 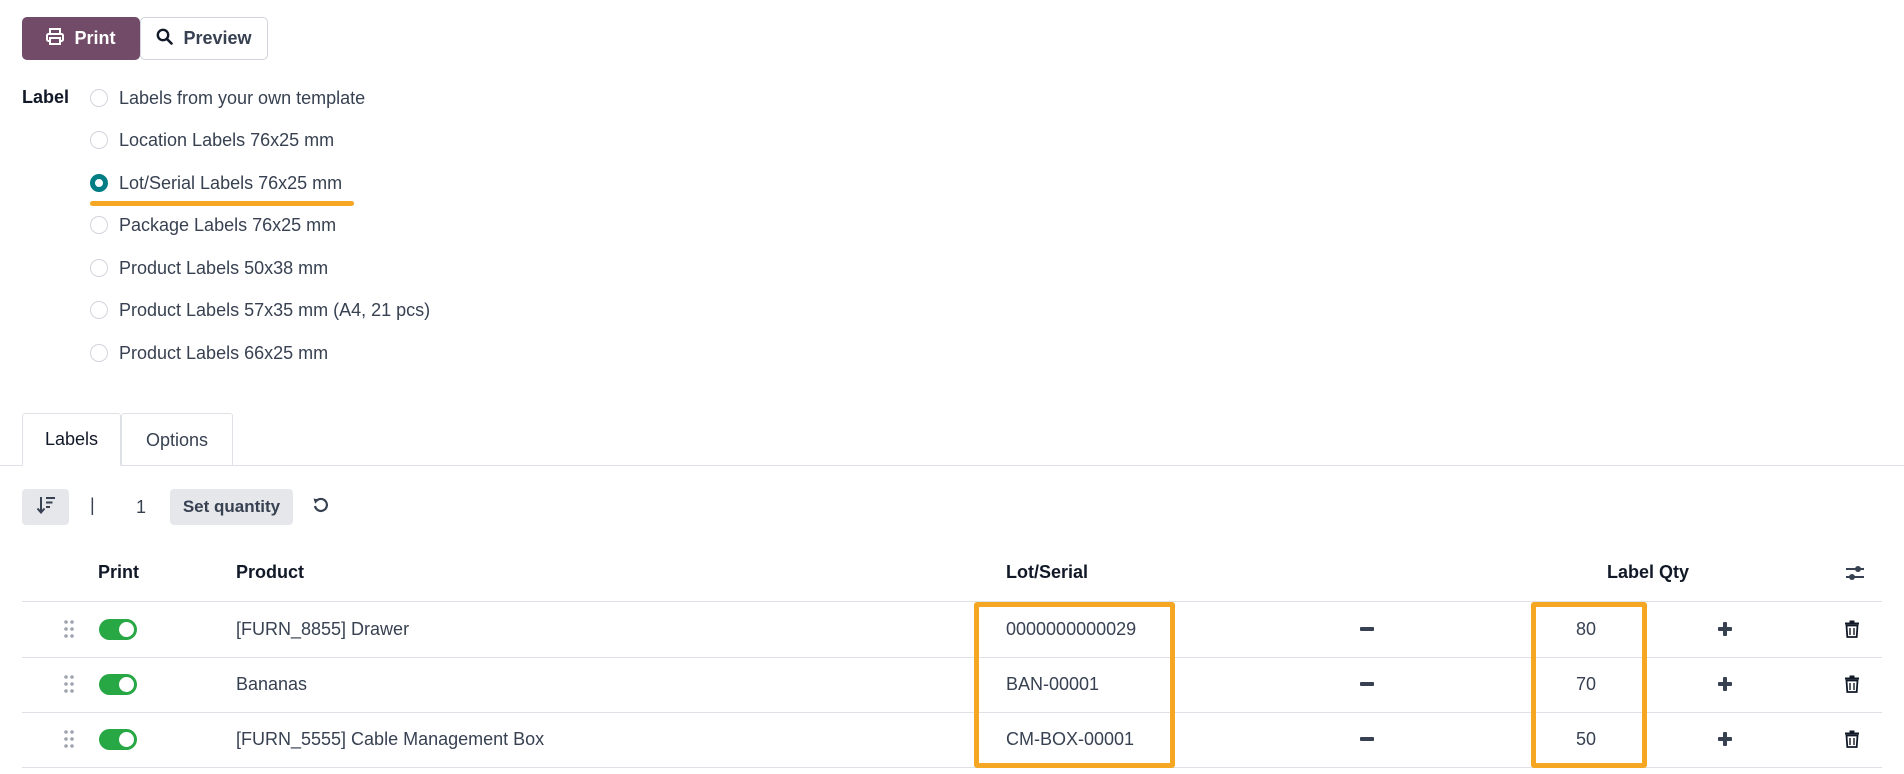 I want to click on highlight-underline, so click(x=222, y=203).